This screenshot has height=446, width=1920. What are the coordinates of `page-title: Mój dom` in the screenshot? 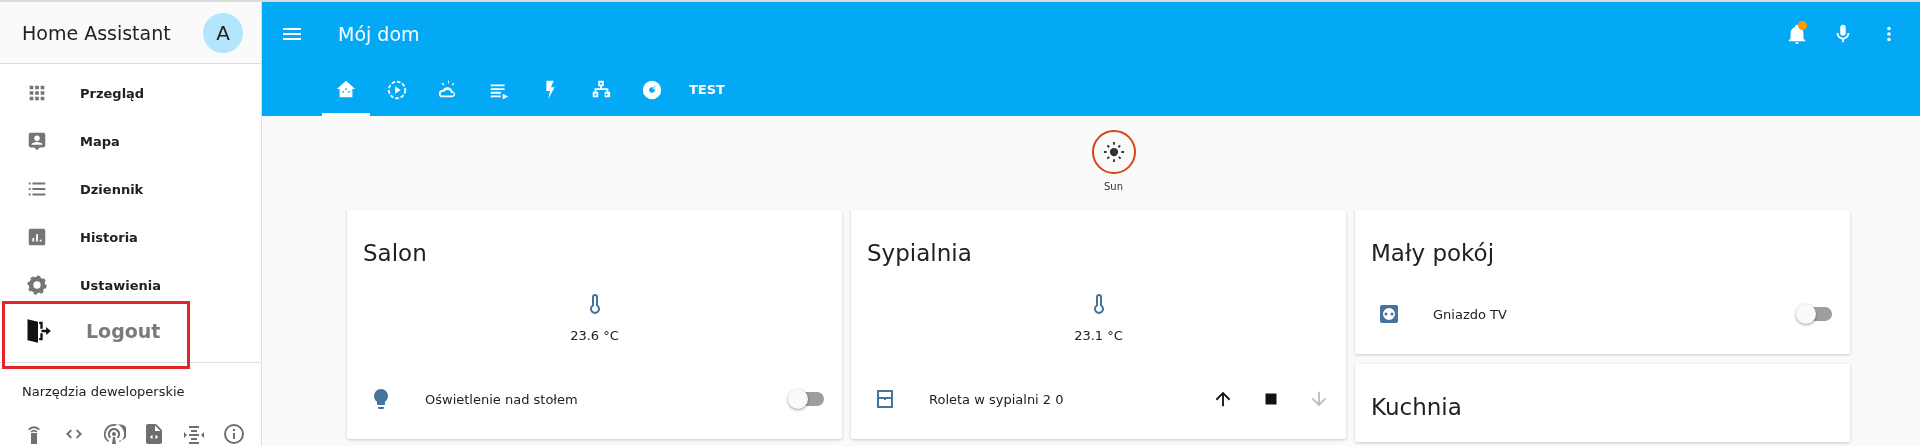 It's located at (379, 34).